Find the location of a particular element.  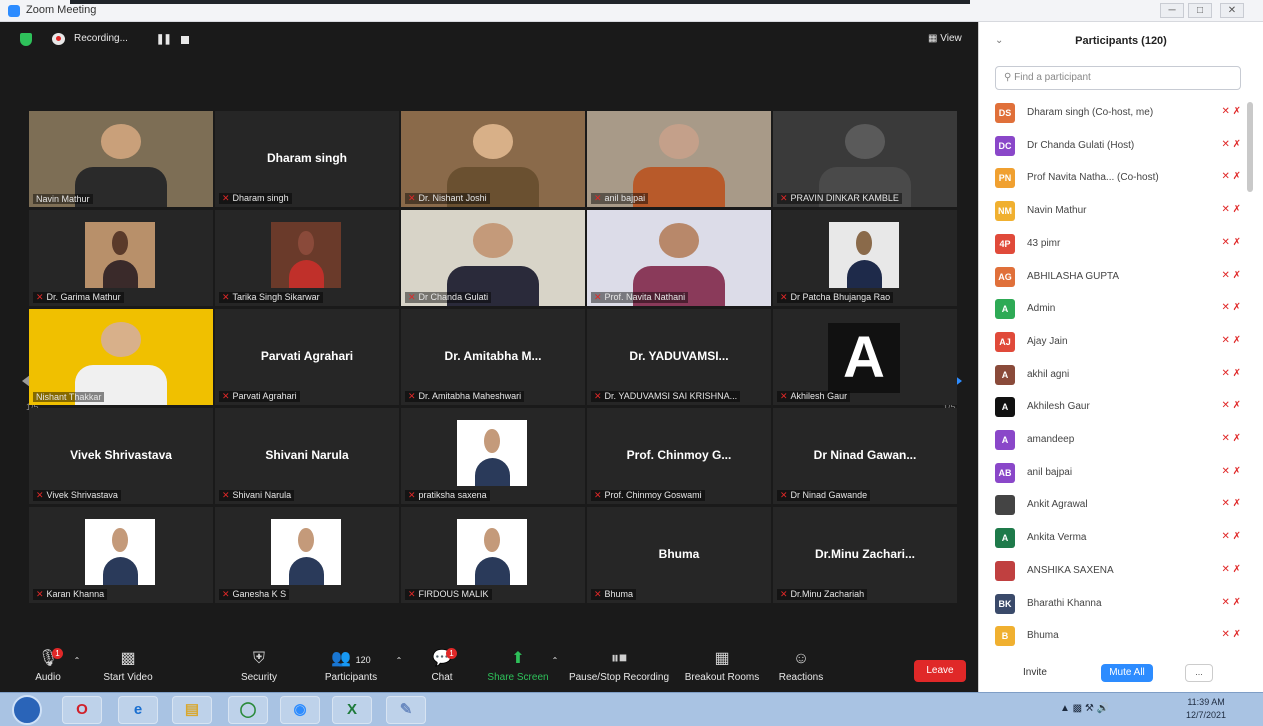

file-explorer-taskbar-icon: ▤ is located at coordinates (192, 710).